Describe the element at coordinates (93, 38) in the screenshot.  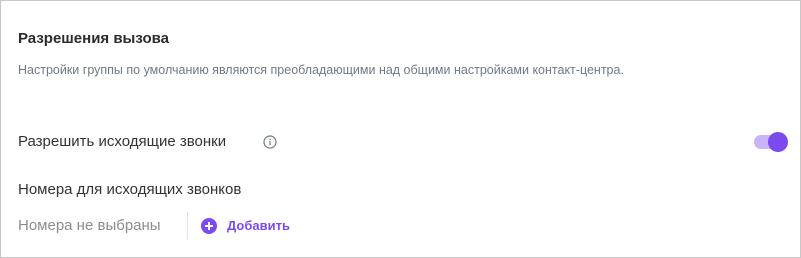
I see `section-title: Разрешения вызова` at that location.